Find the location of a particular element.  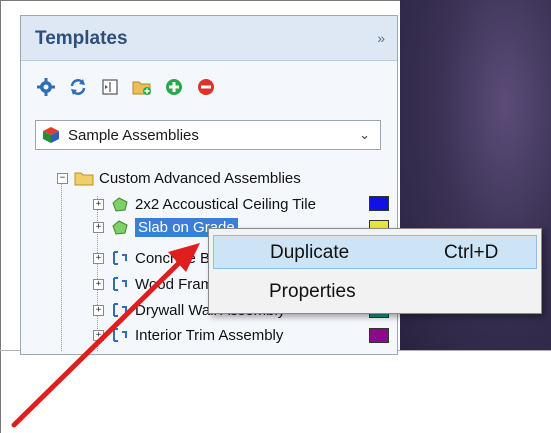

frame-left-line is located at coordinates (0, 216).